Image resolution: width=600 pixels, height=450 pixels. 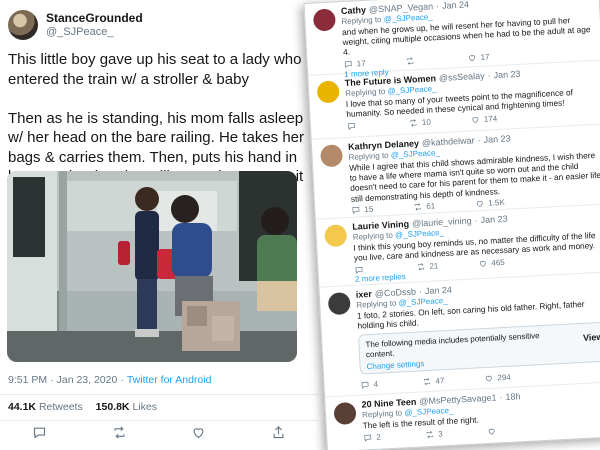 I want to click on reply-author-handle: @ssSealay, so click(x=462, y=77).